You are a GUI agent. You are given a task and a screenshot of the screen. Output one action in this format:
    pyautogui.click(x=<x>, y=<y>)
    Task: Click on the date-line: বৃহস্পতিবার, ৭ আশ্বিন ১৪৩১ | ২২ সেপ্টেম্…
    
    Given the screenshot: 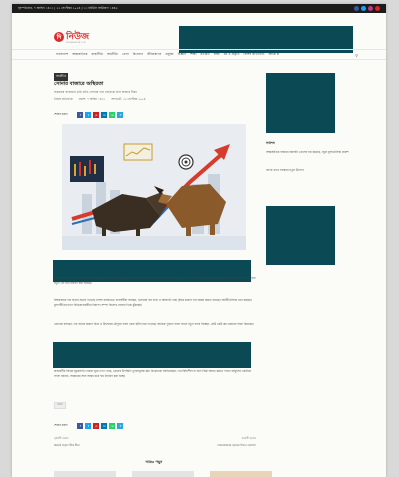 What is the action you would take?
    pyautogui.click(x=68, y=7)
    